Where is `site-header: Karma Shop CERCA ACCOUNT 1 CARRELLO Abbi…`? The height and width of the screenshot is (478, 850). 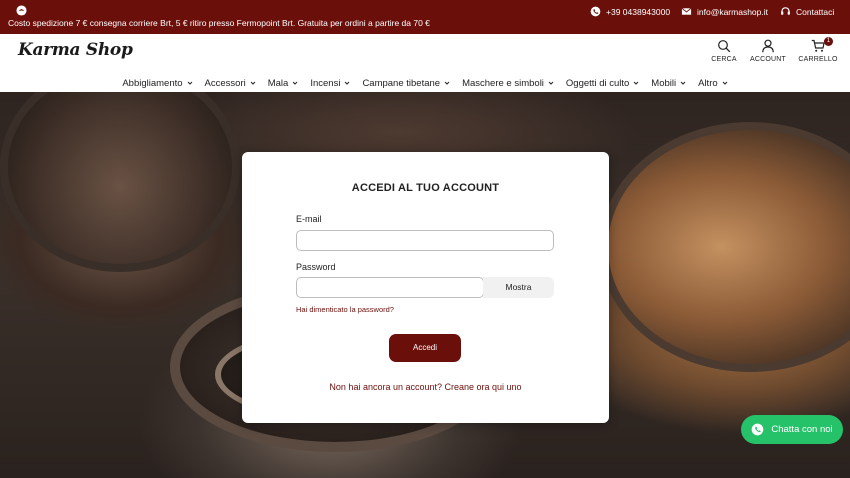
site-header: Karma Shop CERCA ACCOUNT 1 CARRELLO Abbi… is located at coordinates (425, 63).